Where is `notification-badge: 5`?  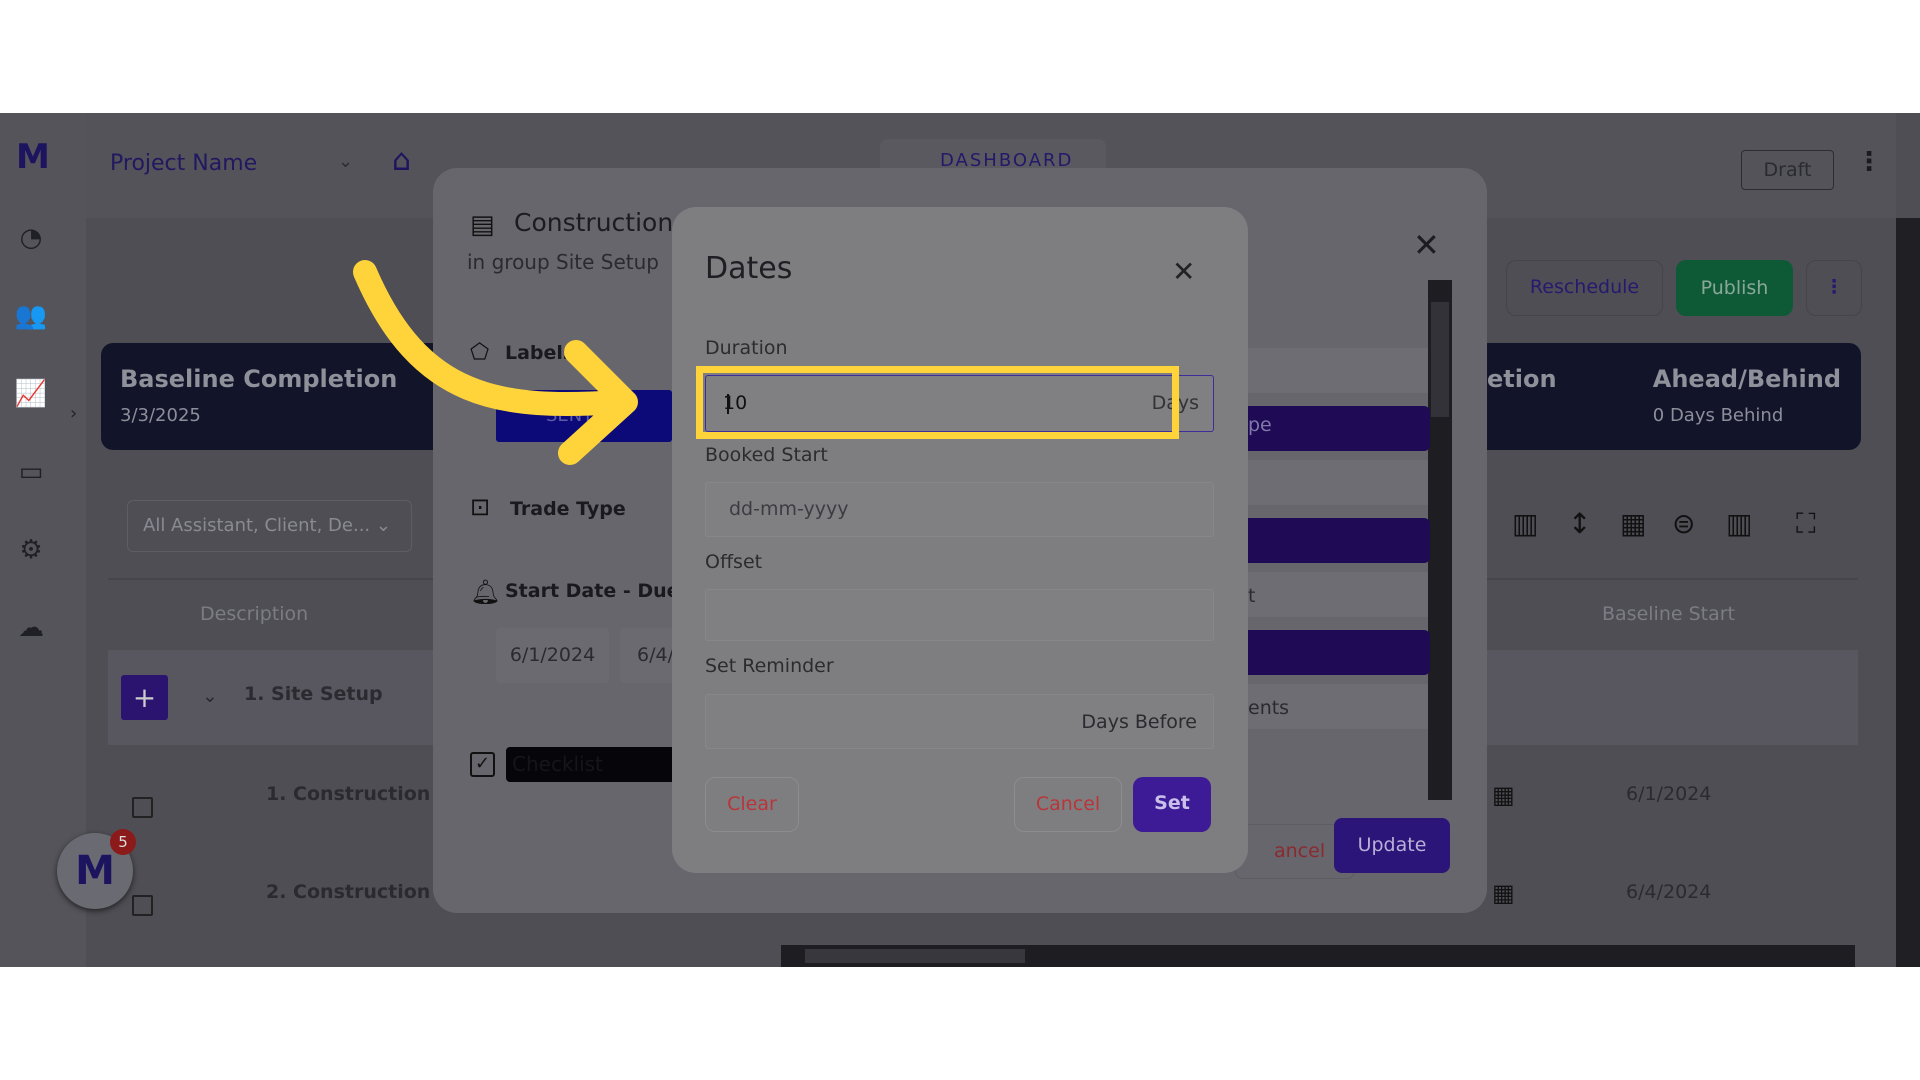 notification-badge: 5 is located at coordinates (123, 842).